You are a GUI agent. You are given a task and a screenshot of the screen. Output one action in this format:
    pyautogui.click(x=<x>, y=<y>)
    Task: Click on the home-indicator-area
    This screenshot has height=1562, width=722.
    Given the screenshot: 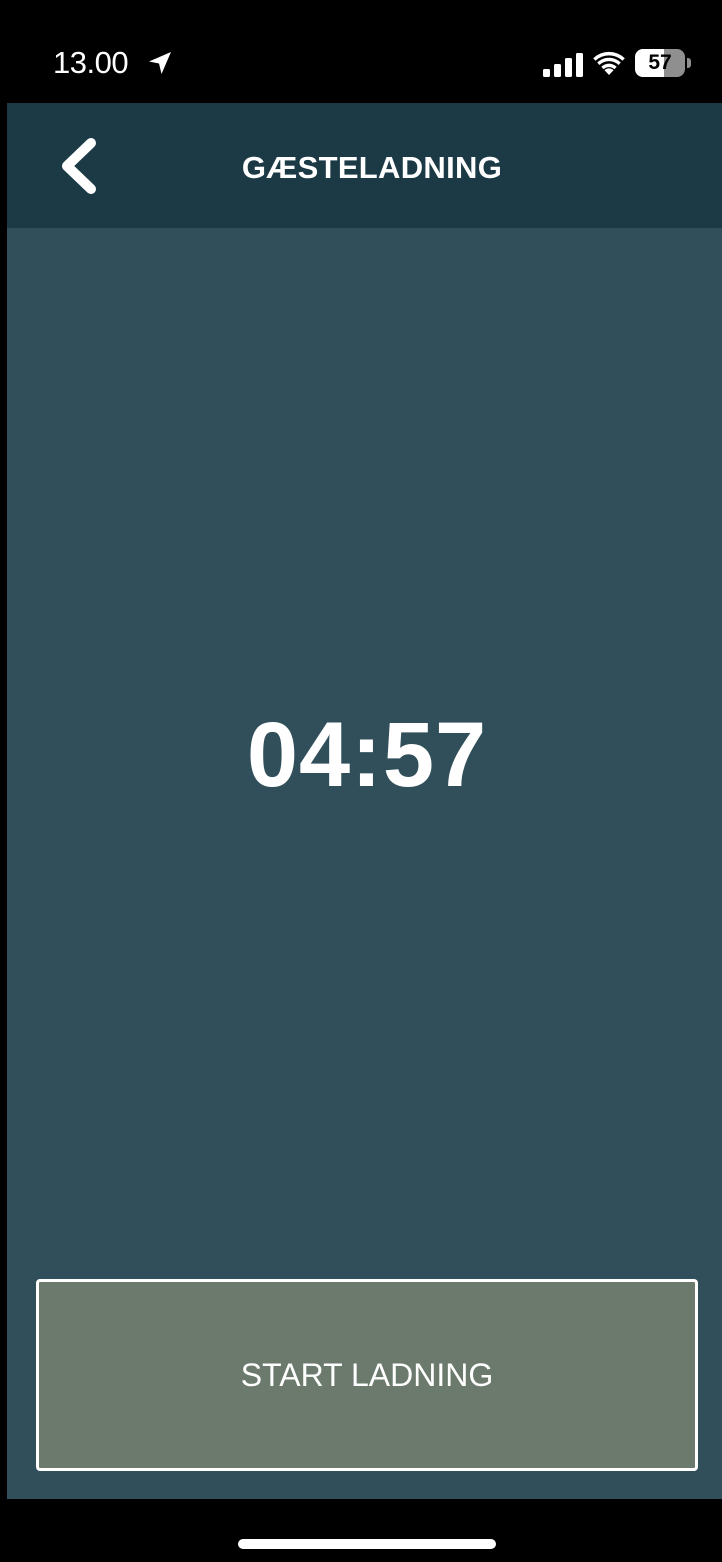 What is the action you would take?
    pyautogui.click(x=364, y=1530)
    